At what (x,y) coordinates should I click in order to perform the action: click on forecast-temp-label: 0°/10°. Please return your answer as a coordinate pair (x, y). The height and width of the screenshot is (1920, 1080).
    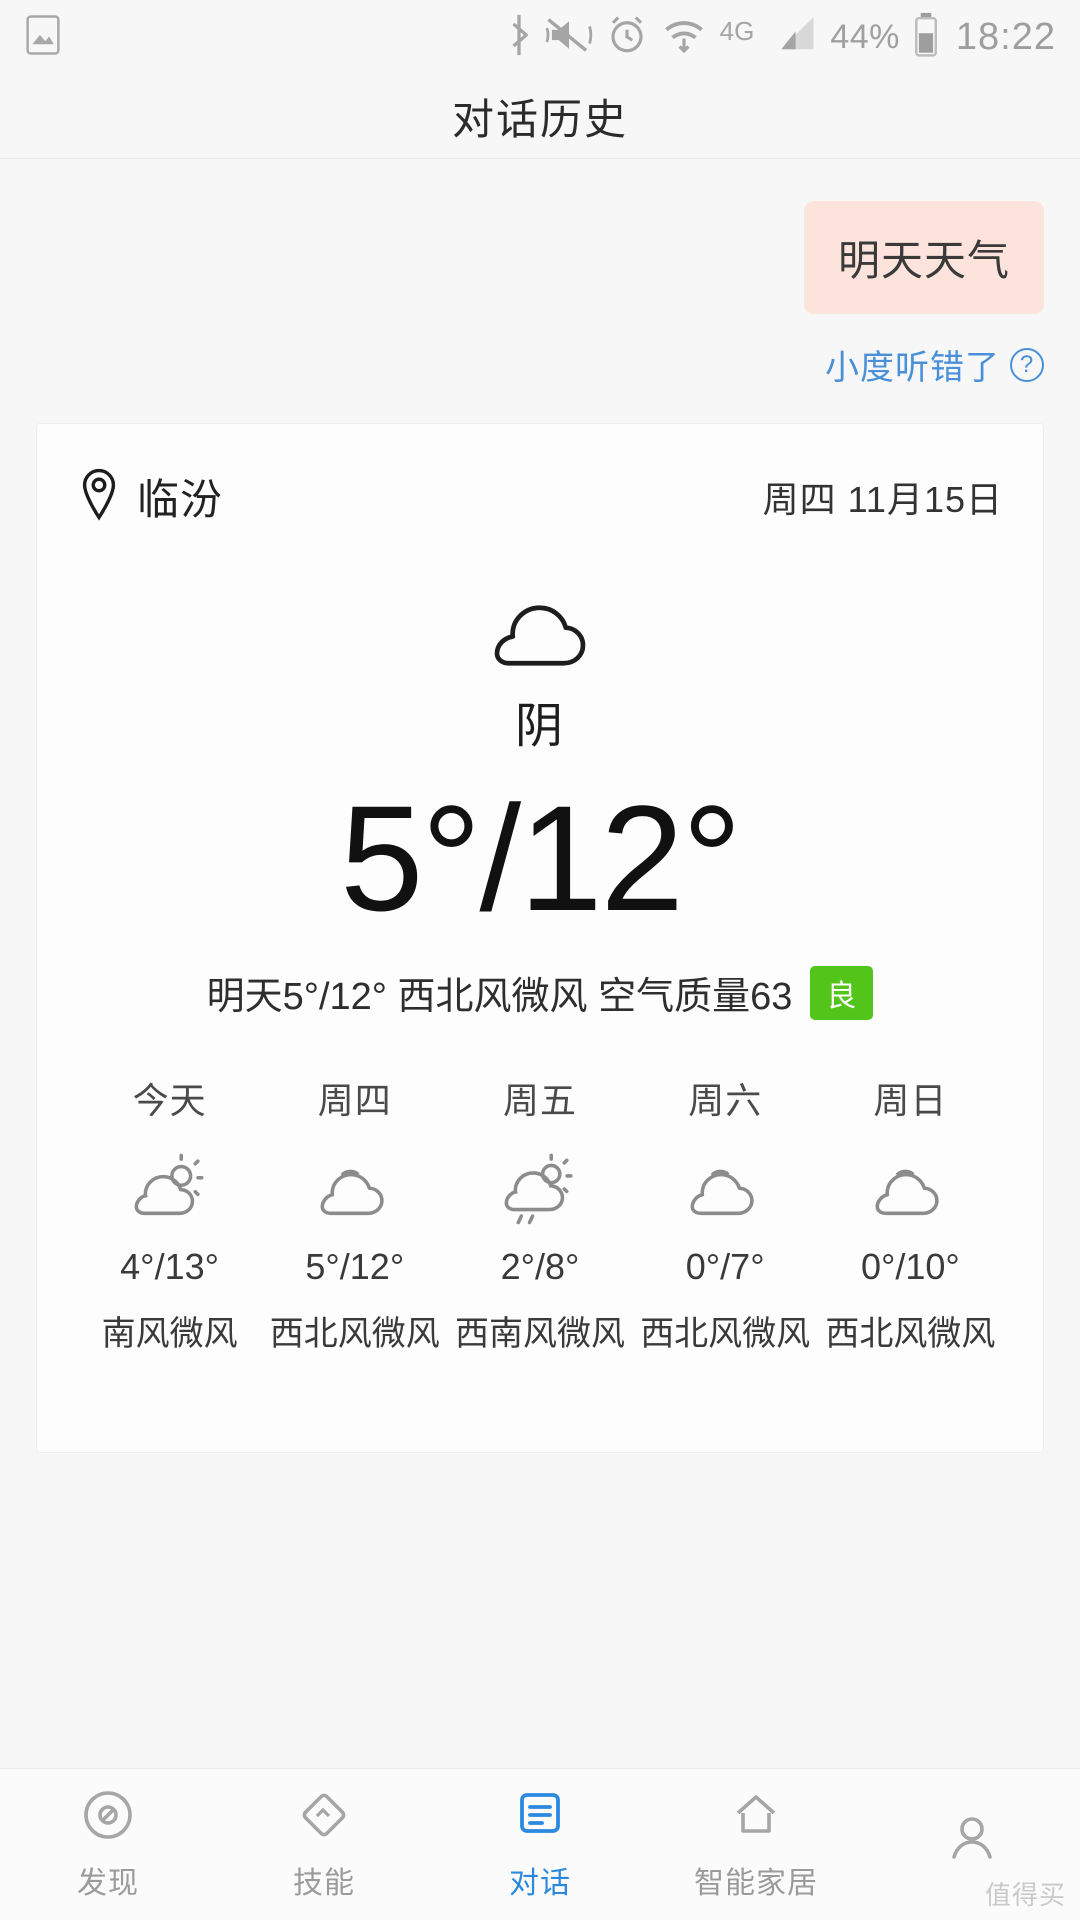
    Looking at the image, I should click on (910, 1266).